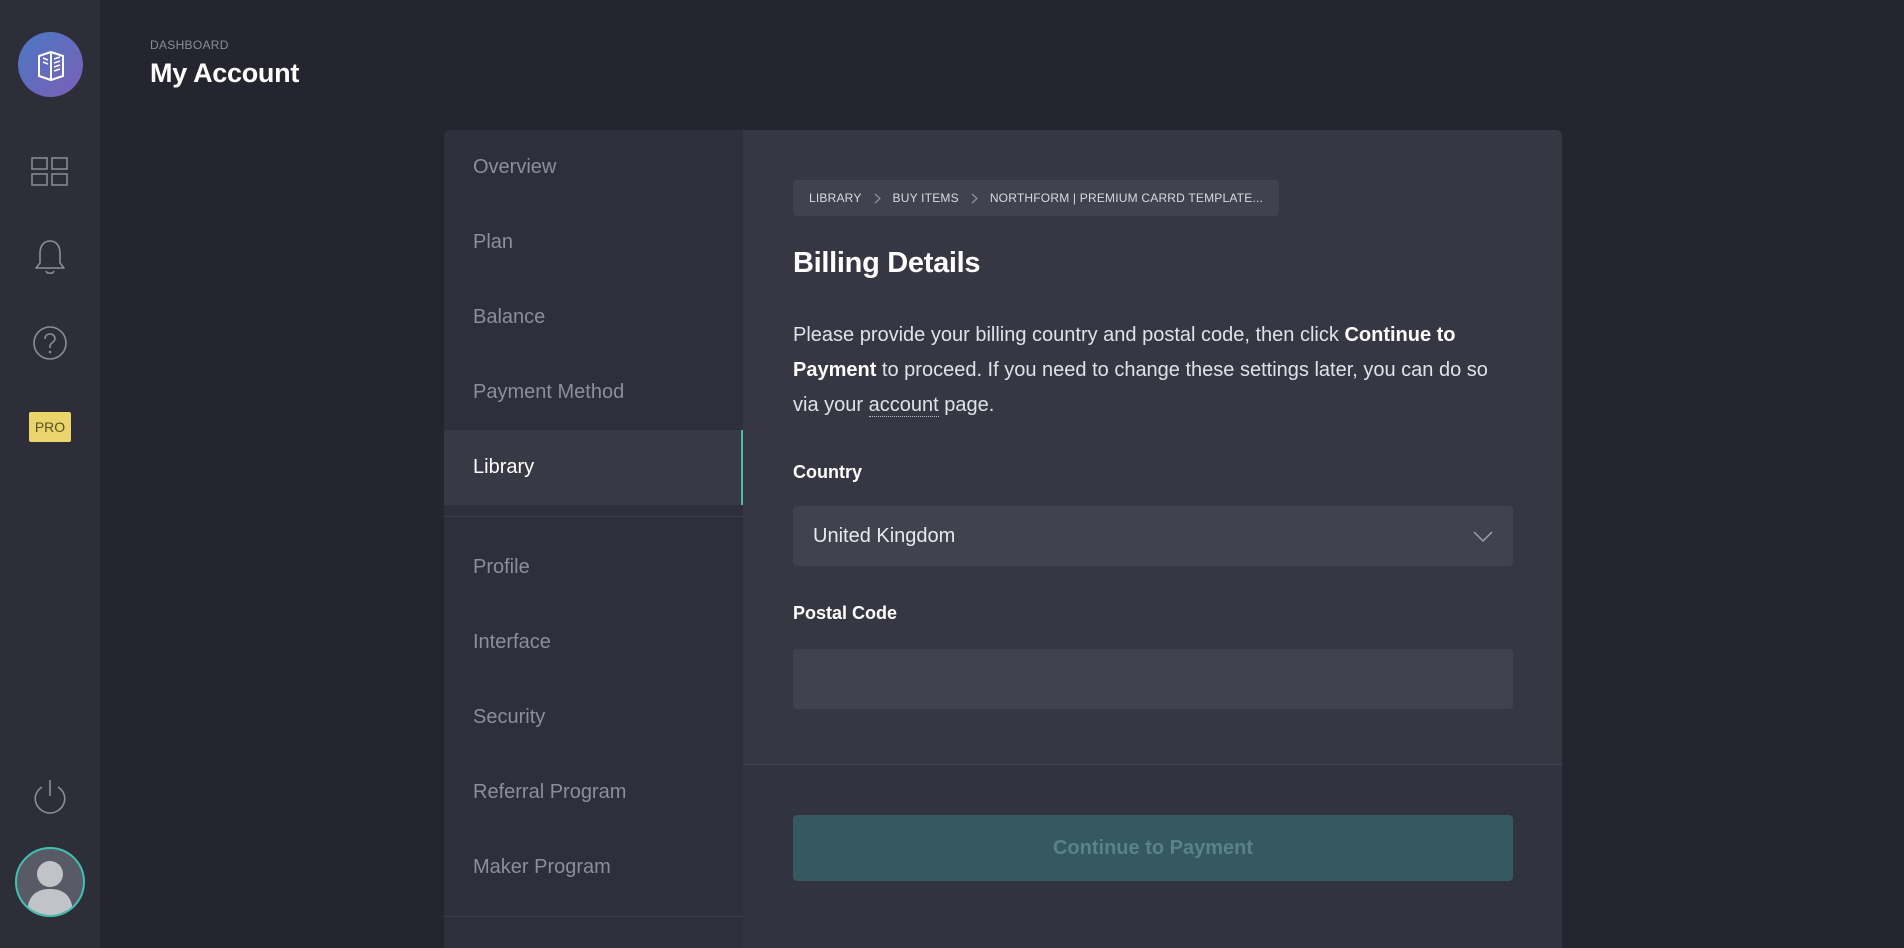 Image resolution: width=1904 pixels, height=948 pixels. What do you see at coordinates (903, 405) in the screenshot?
I see `account-link: account` at bounding box center [903, 405].